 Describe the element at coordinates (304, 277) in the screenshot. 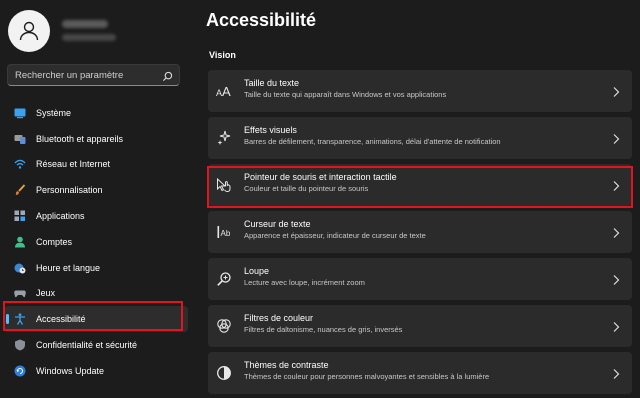

I see `card-text: Loupe Lecture avec loupe, incrément zoom` at that location.